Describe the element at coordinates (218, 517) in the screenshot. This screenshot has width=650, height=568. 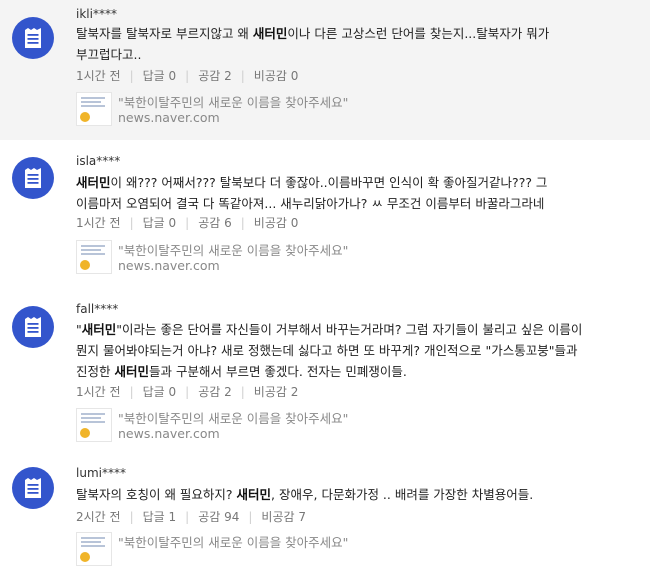
I see `like-button: 공감 94` at that location.